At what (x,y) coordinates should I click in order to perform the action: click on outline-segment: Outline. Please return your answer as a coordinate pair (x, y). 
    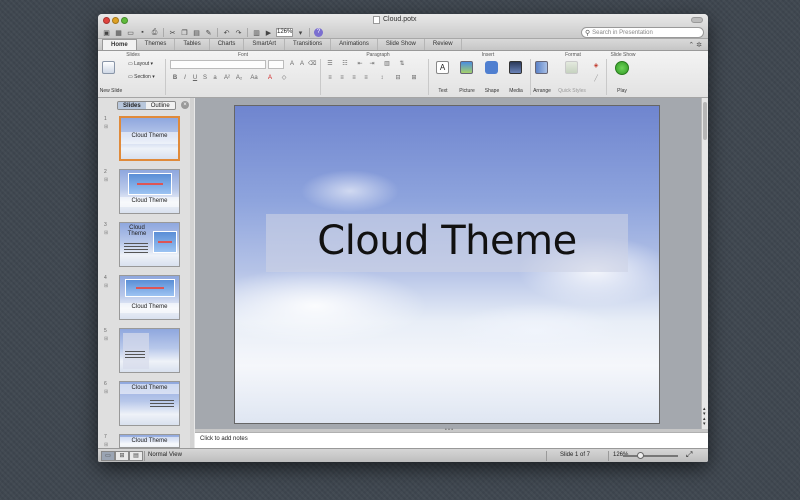
    Looking at the image, I should click on (160, 105).